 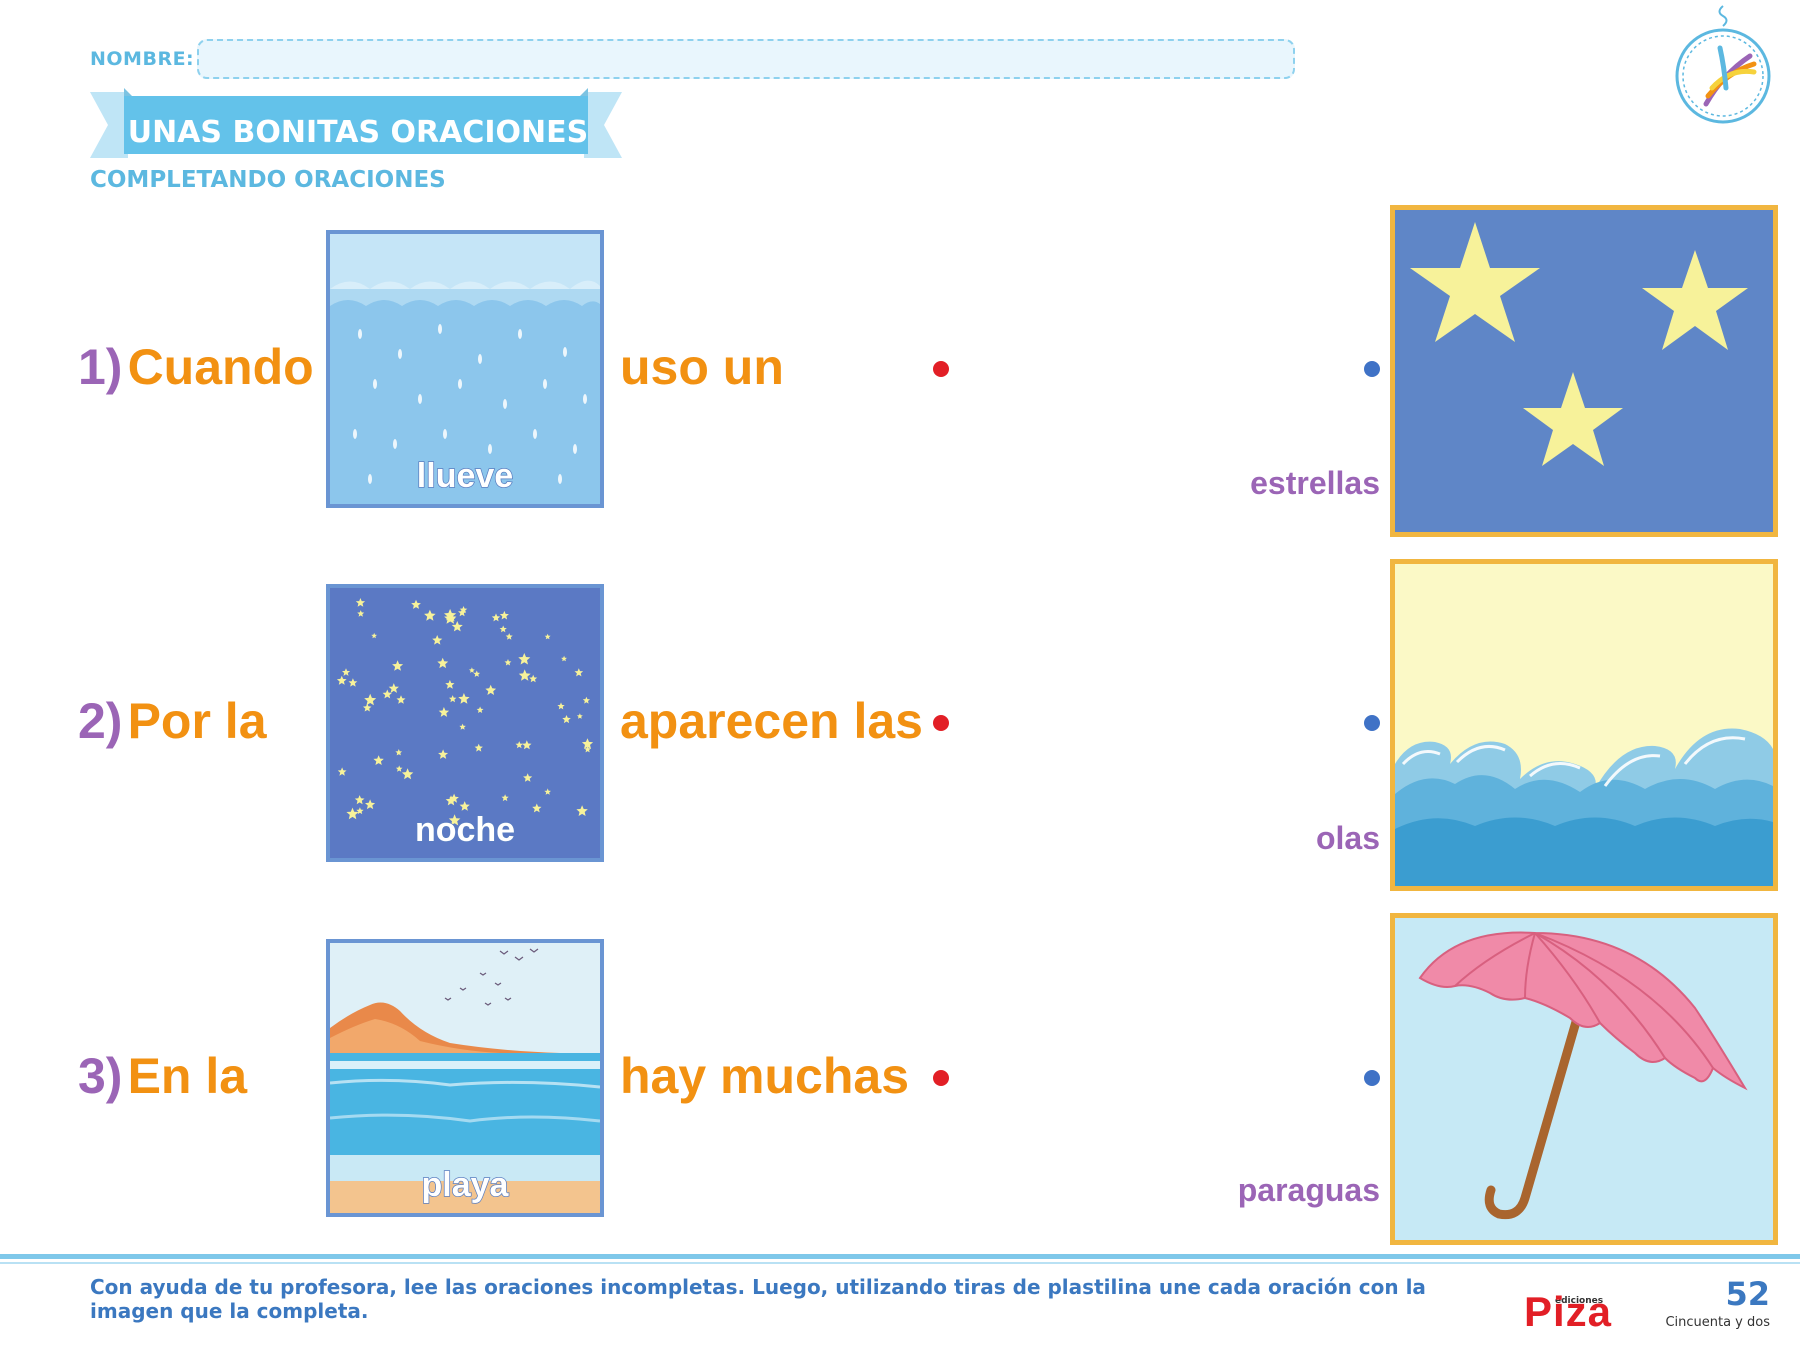 I want to click on beach-picture: playa, so click(x=465, y=1078).